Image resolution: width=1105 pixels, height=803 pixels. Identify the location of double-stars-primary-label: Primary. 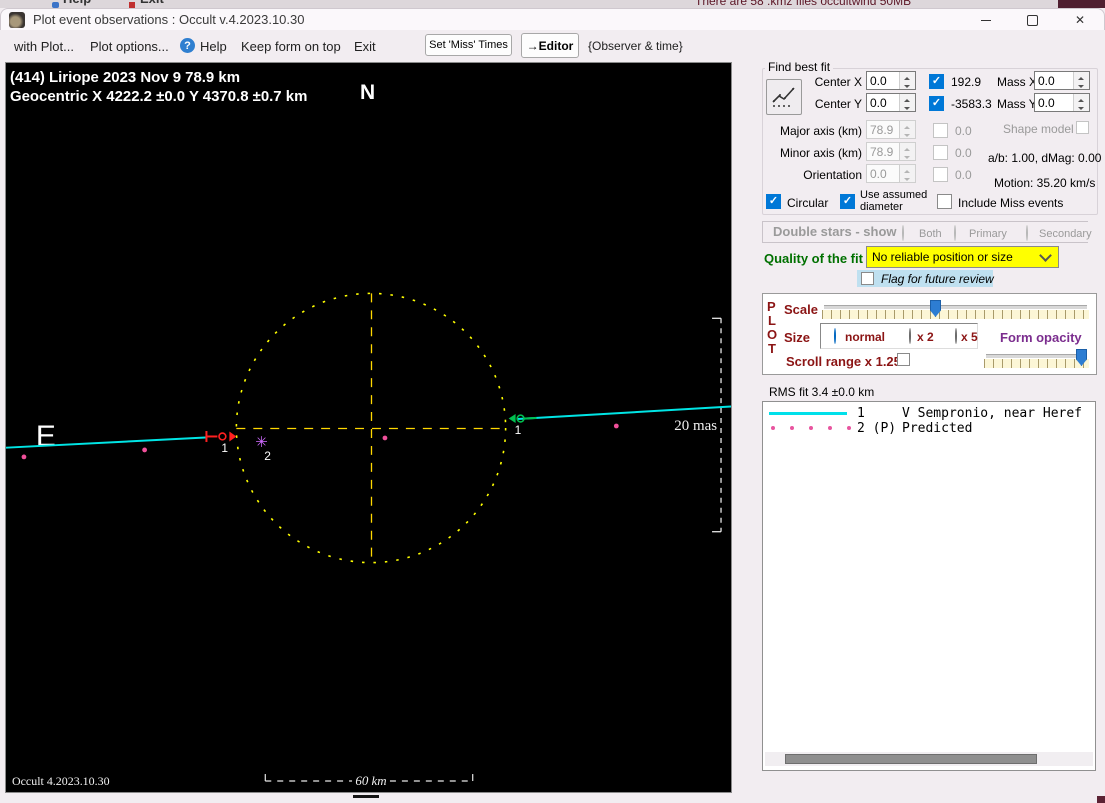
(988, 234).